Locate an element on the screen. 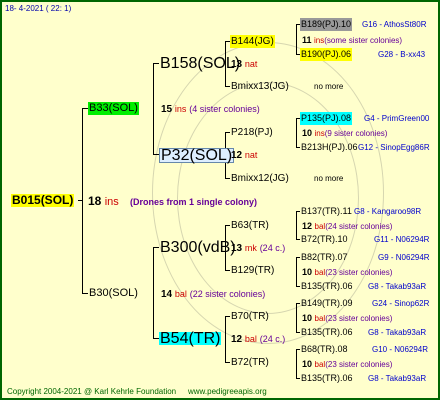 Image resolution: width=440 pixels, height=400 pixels. gen3-b72: B72(TR) is located at coordinates (250, 362).